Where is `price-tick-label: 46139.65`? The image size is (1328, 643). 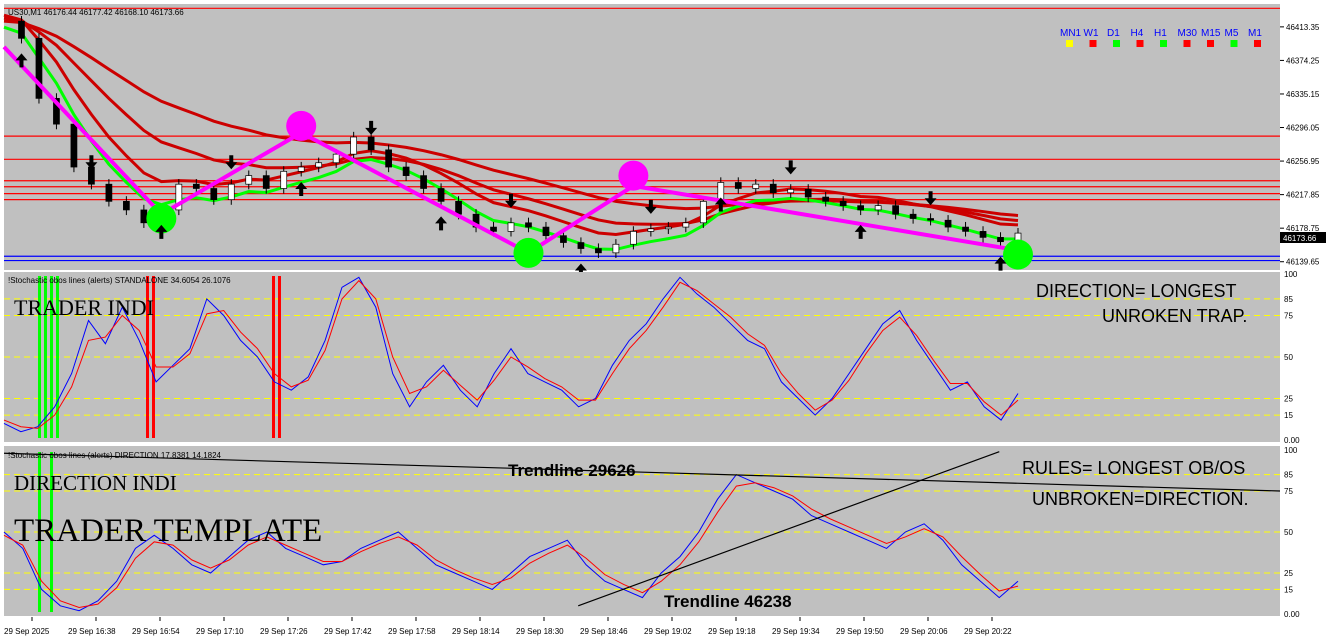
price-tick-label: 46139.65 is located at coordinates (1303, 262).